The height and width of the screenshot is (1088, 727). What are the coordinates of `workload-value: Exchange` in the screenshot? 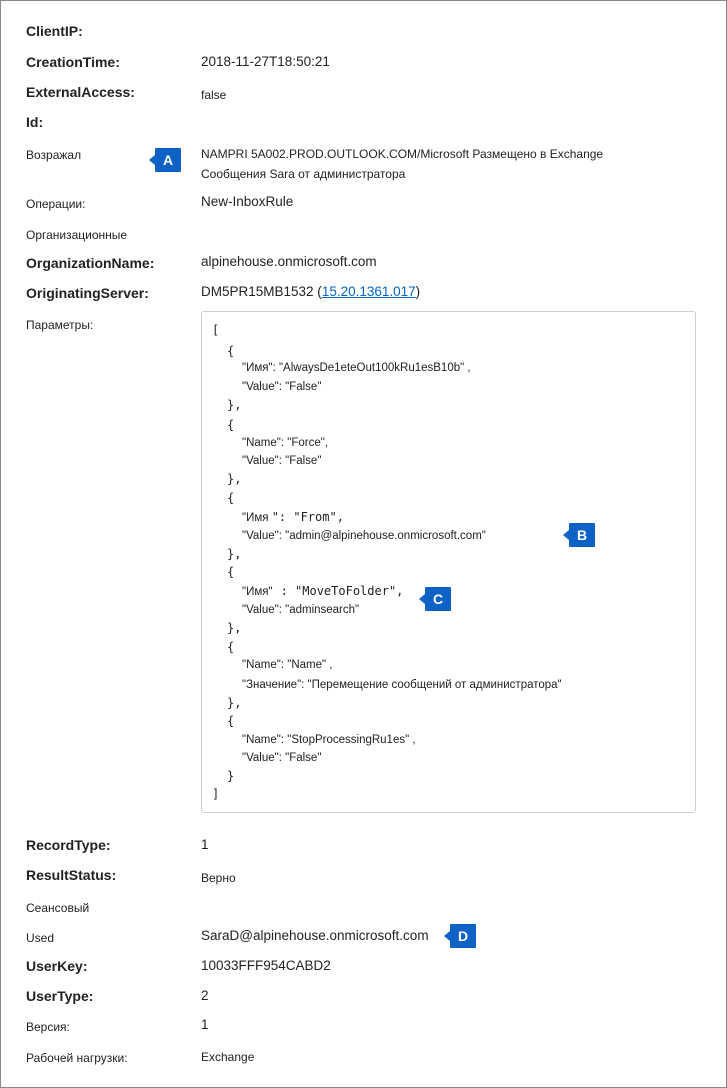 It's located at (228, 1057).